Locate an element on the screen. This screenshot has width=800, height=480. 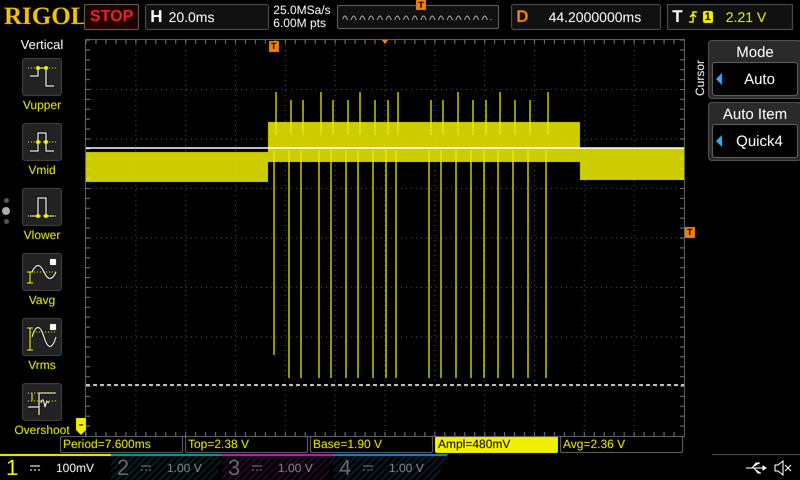
sample-rate: 25.0MSa/s is located at coordinates (302, 10).